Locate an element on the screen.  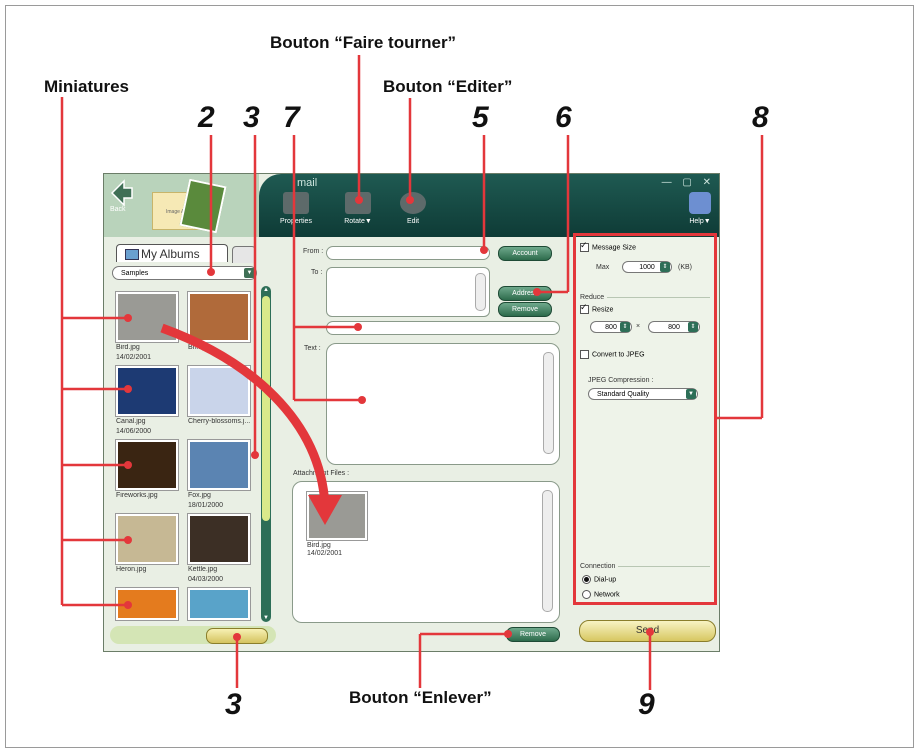
thumbnail-date: 18/01/2000 is located at coordinates (206, 505).